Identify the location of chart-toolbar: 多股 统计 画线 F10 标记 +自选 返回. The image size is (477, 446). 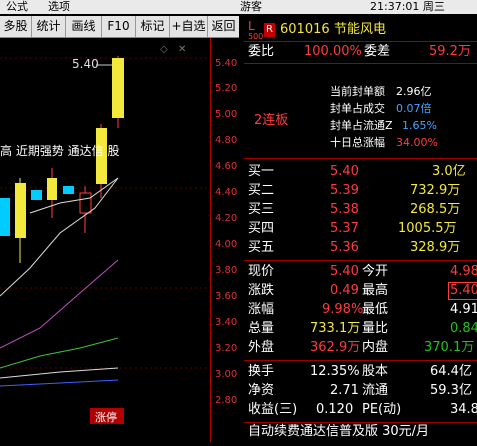
(119, 27).